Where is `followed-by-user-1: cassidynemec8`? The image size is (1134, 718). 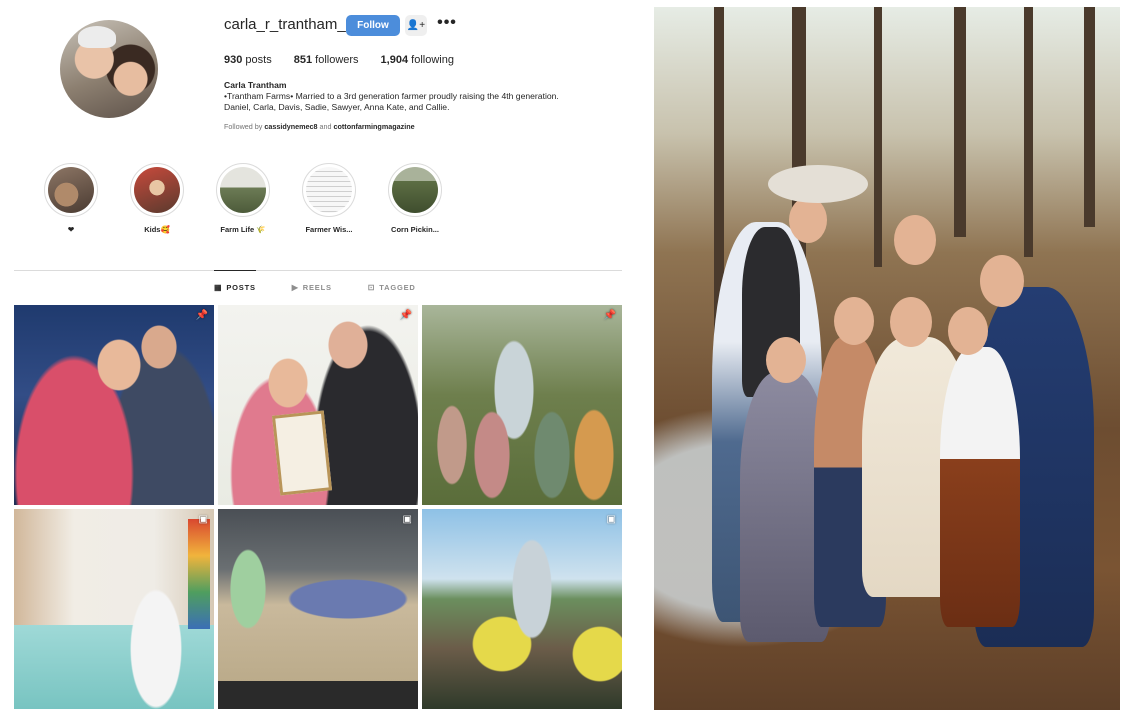 followed-by-user-1: cassidynemec8 is located at coordinates (290, 126).